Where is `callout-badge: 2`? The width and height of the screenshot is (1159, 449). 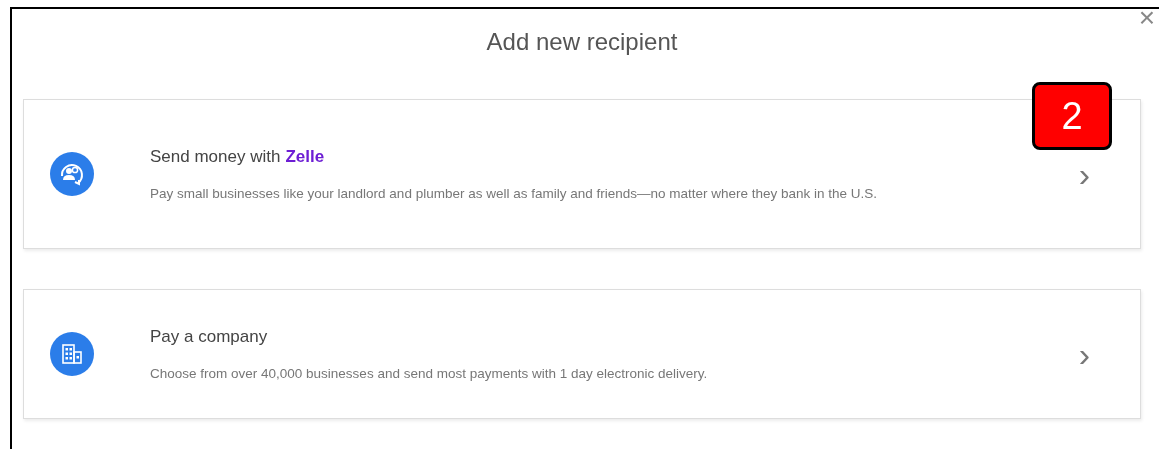 callout-badge: 2 is located at coordinates (1072, 116).